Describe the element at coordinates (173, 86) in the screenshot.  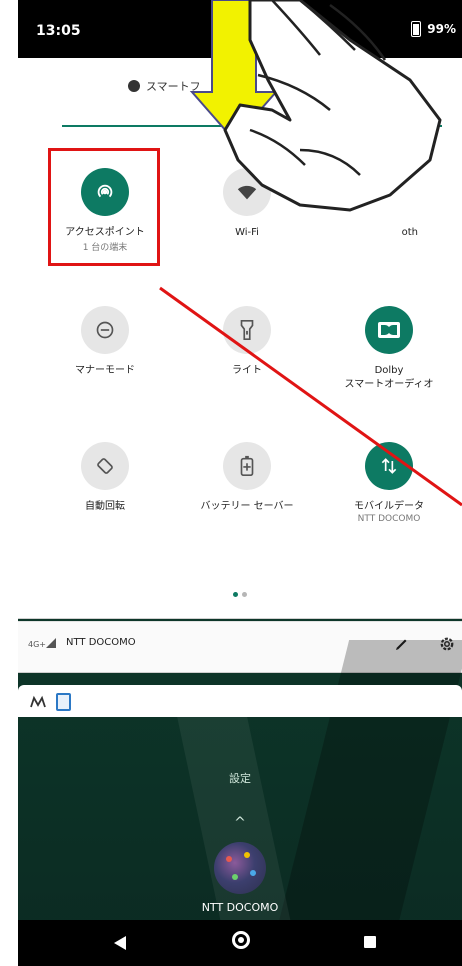
I see `brightness-label: スマートフ` at that location.